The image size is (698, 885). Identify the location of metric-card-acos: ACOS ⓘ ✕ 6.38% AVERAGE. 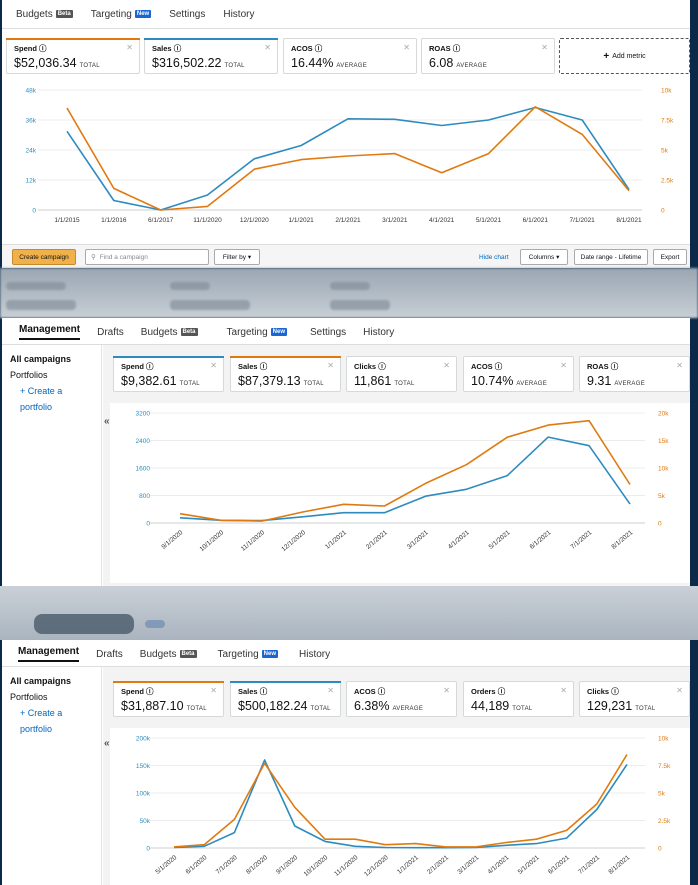
(401, 699).